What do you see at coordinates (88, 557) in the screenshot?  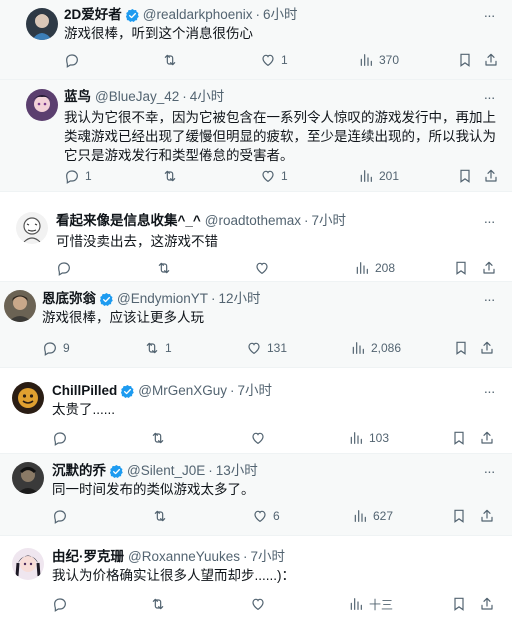 I see `display-name: 由纪·罗克珊` at bounding box center [88, 557].